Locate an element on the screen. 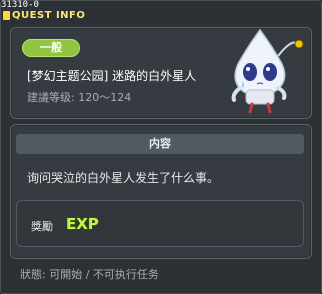 This screenshot has width=322, height=294. reward-label: 獎勵 is located at coordinates (42, 226).